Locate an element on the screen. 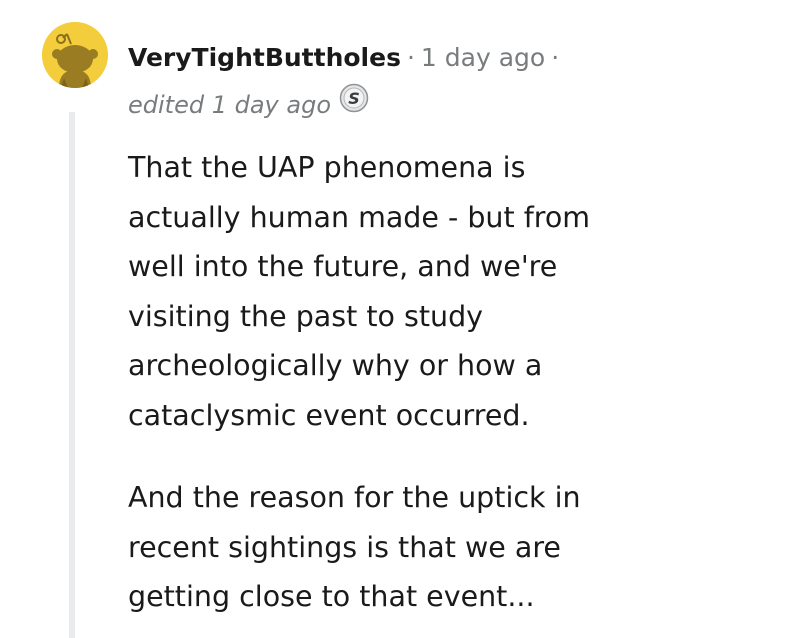 This screenshot has width=800, height=638. username-link: VeryTightButtholes is located at coordinates (264, 57).